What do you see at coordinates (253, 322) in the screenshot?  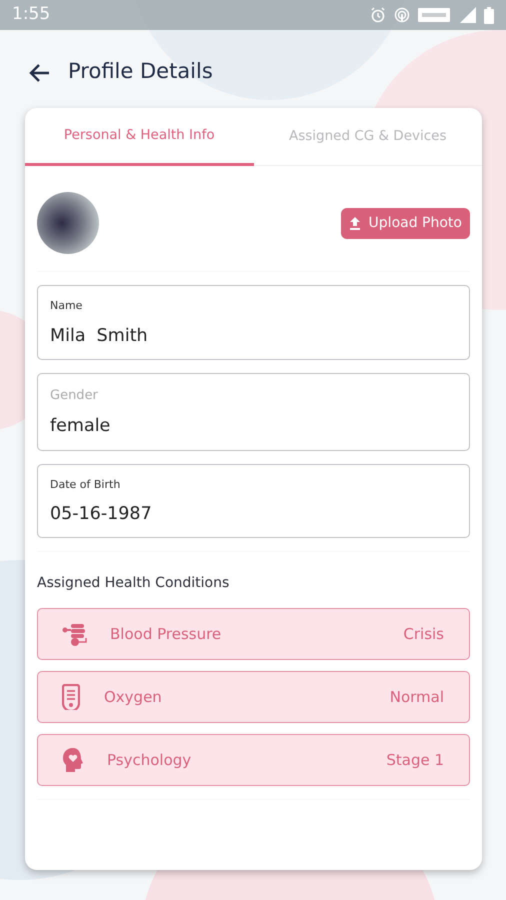 I see `input-field: Name Mila Smith` at bounding box center [253, 322].